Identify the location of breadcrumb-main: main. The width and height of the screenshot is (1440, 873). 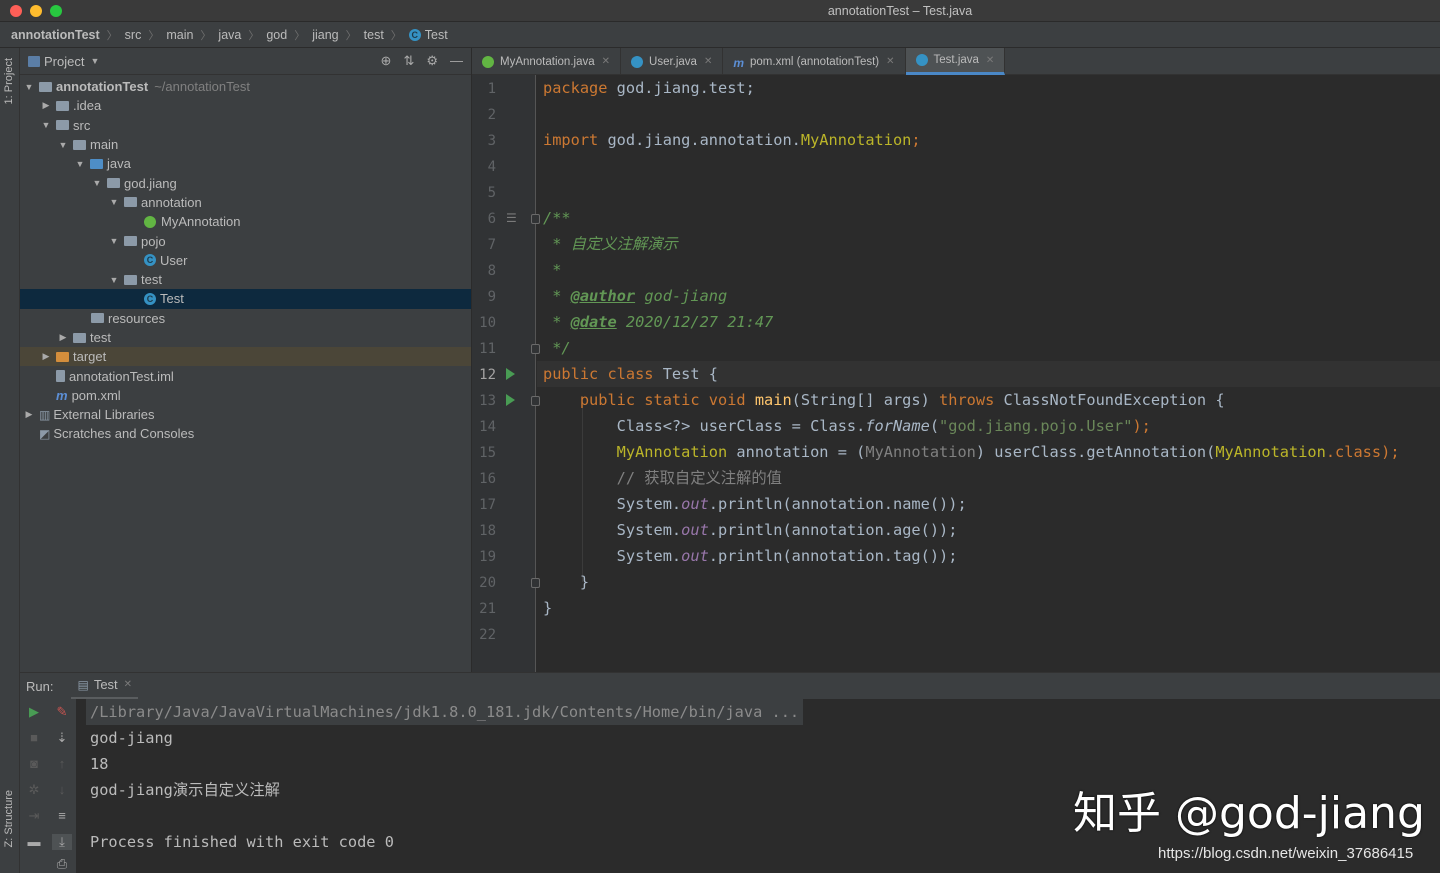
(179, 35).